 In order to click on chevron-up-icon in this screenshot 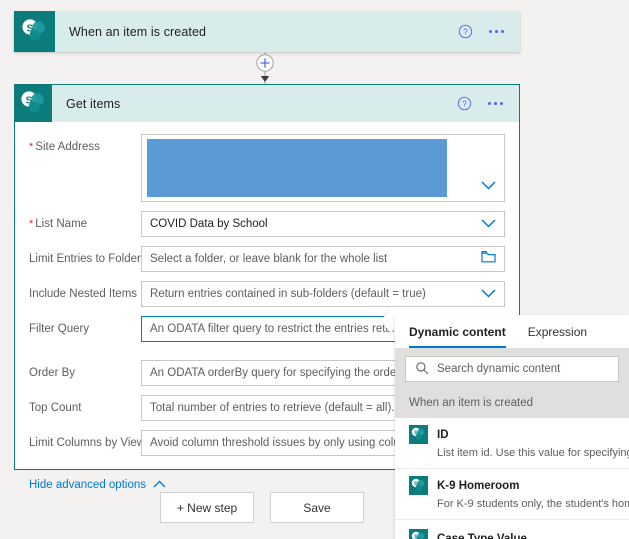, I will do `click(159, 485)`.